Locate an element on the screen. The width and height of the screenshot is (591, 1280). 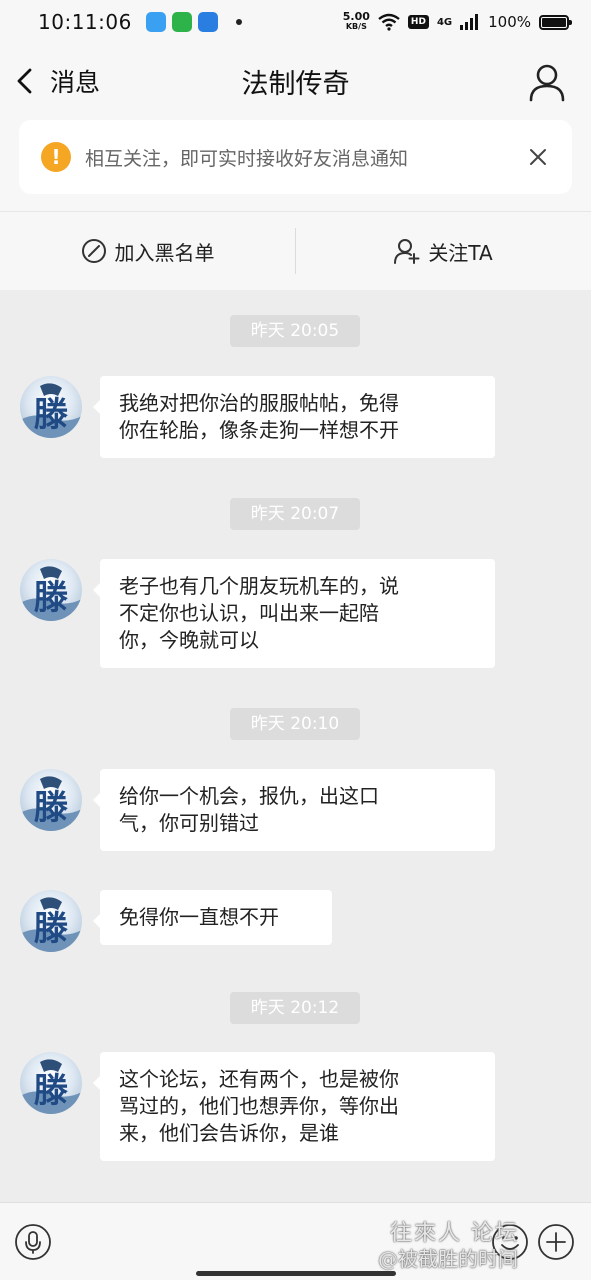
status-time: 10:11:06 is located at coordinates (85, 22).